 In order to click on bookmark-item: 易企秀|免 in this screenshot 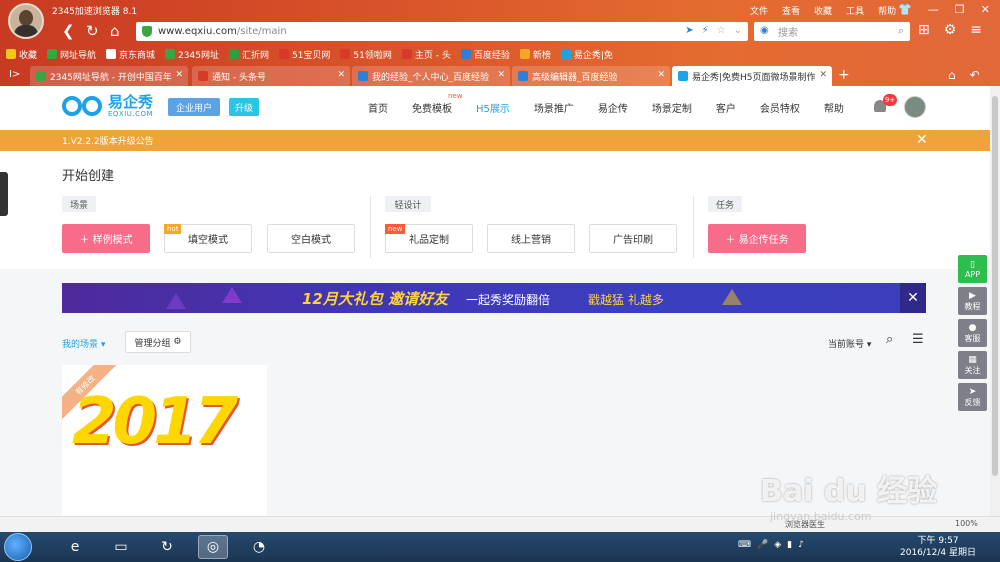, I will do `click(586, 54)`.